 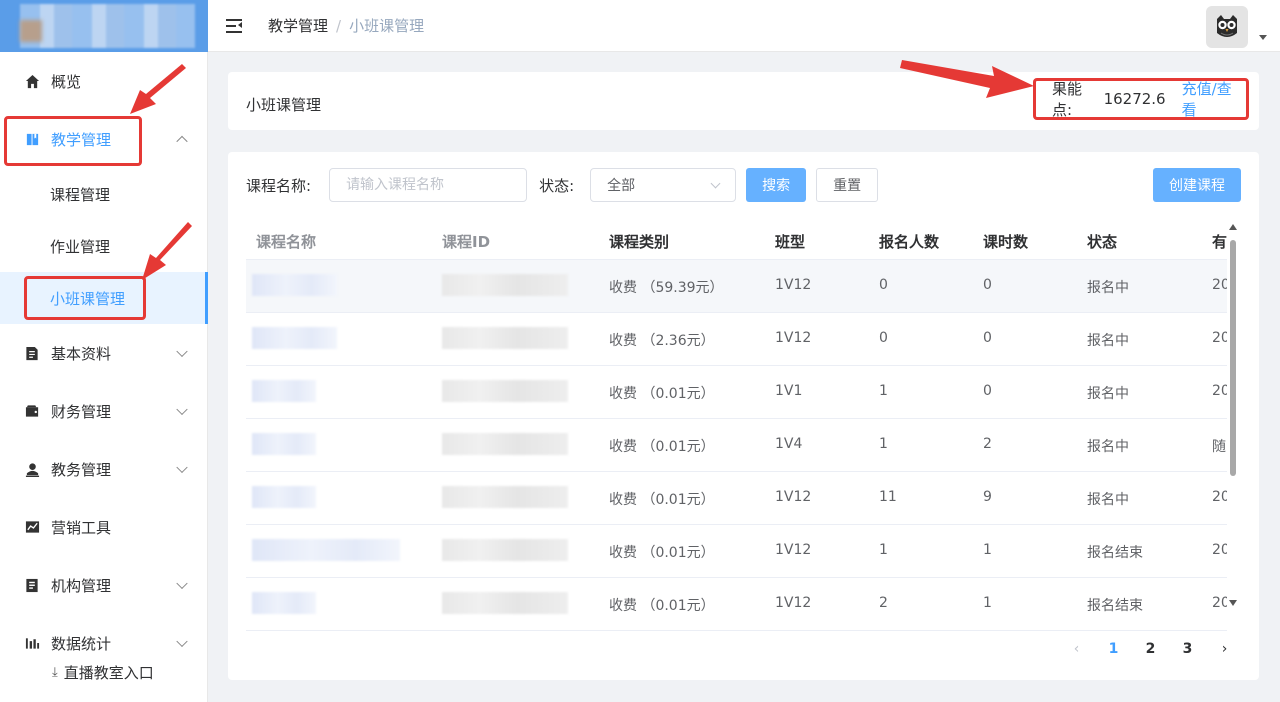 I want to click on pagination: ‹ 1 2 3 ›, so click(x=1150, y=649).